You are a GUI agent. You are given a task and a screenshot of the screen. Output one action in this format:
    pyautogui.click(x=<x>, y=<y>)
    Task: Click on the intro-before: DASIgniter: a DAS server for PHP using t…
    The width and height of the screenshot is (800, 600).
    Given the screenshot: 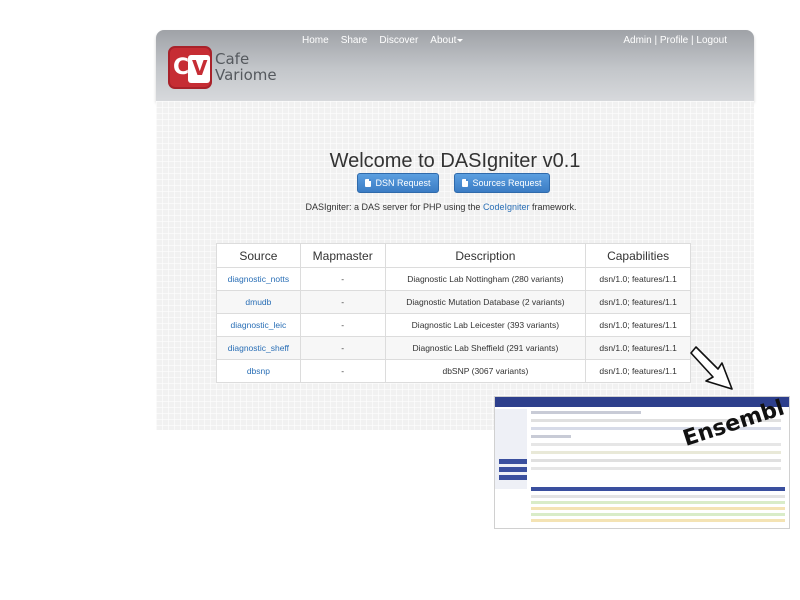 What is the action you would take?
    pyautogui.click(x=394, y=207)
    